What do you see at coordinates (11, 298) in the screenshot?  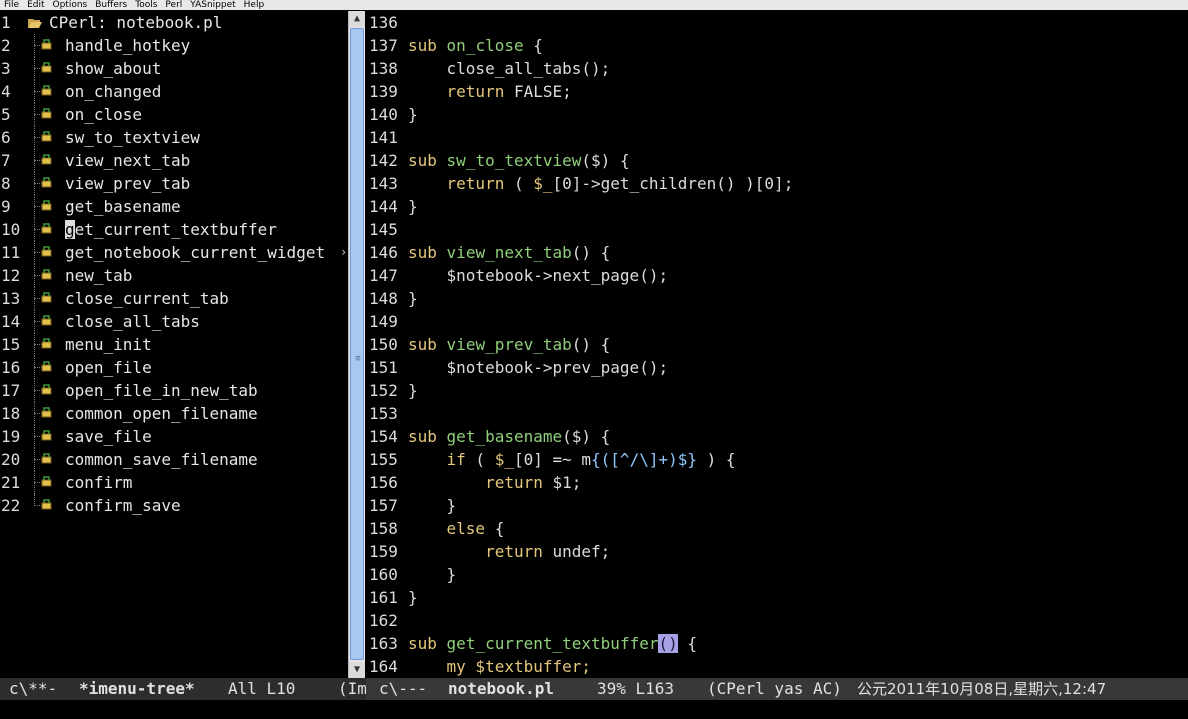 I see `line-number: 13` at bounding box center [11, 298].